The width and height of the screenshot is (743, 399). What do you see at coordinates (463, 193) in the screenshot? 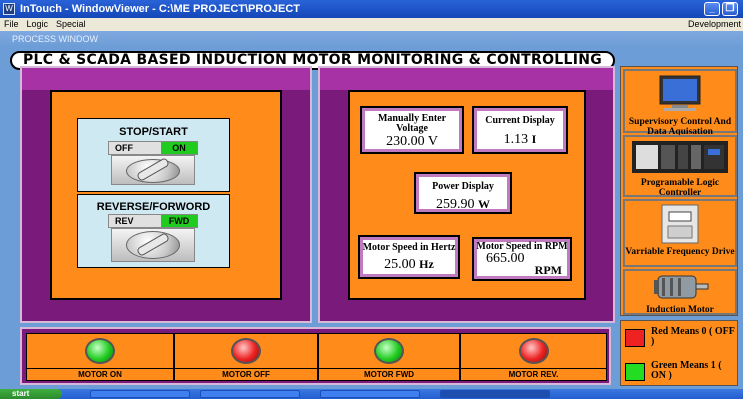
I see `power-display: Power Display 259.90 W` at bounding box center [463, 193].